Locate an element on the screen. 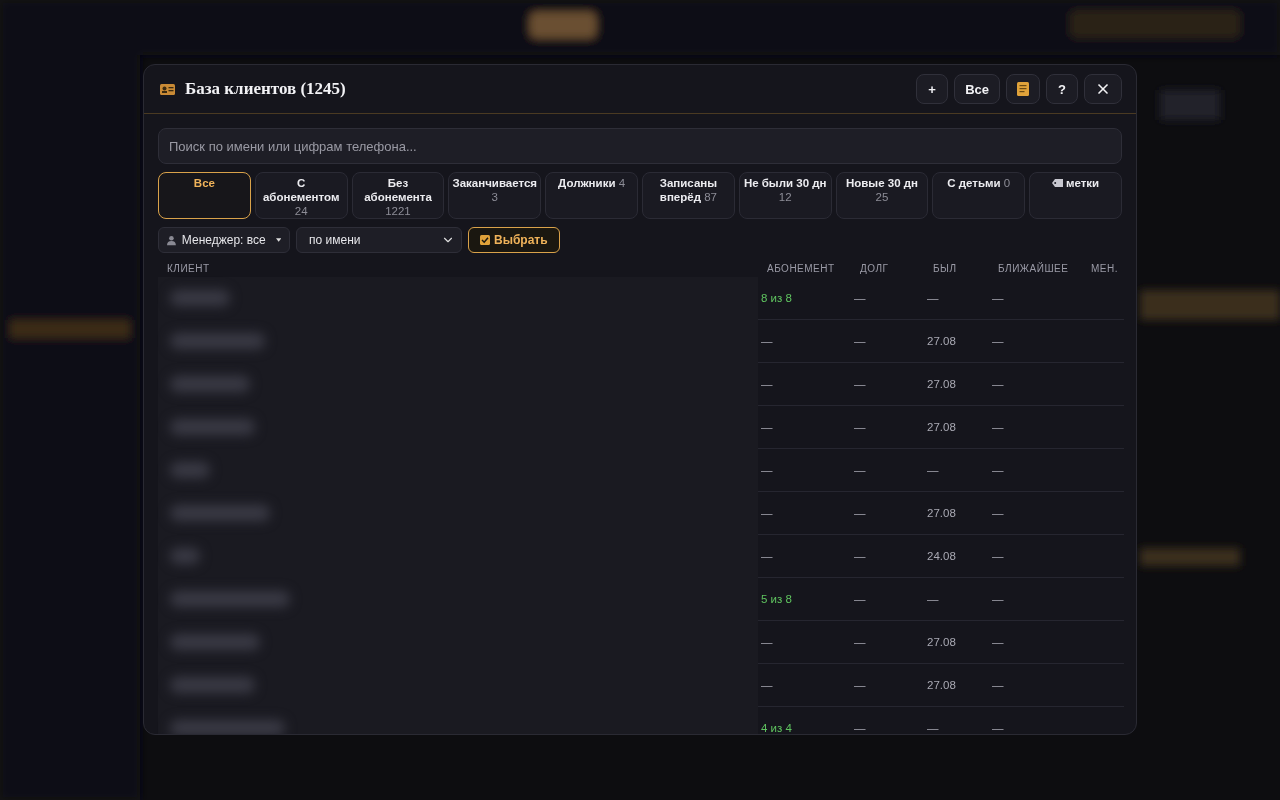 The height and width of the screenshot is (800, 1280). table-cell: 8 из 8 is located at coordinates (776, 298).